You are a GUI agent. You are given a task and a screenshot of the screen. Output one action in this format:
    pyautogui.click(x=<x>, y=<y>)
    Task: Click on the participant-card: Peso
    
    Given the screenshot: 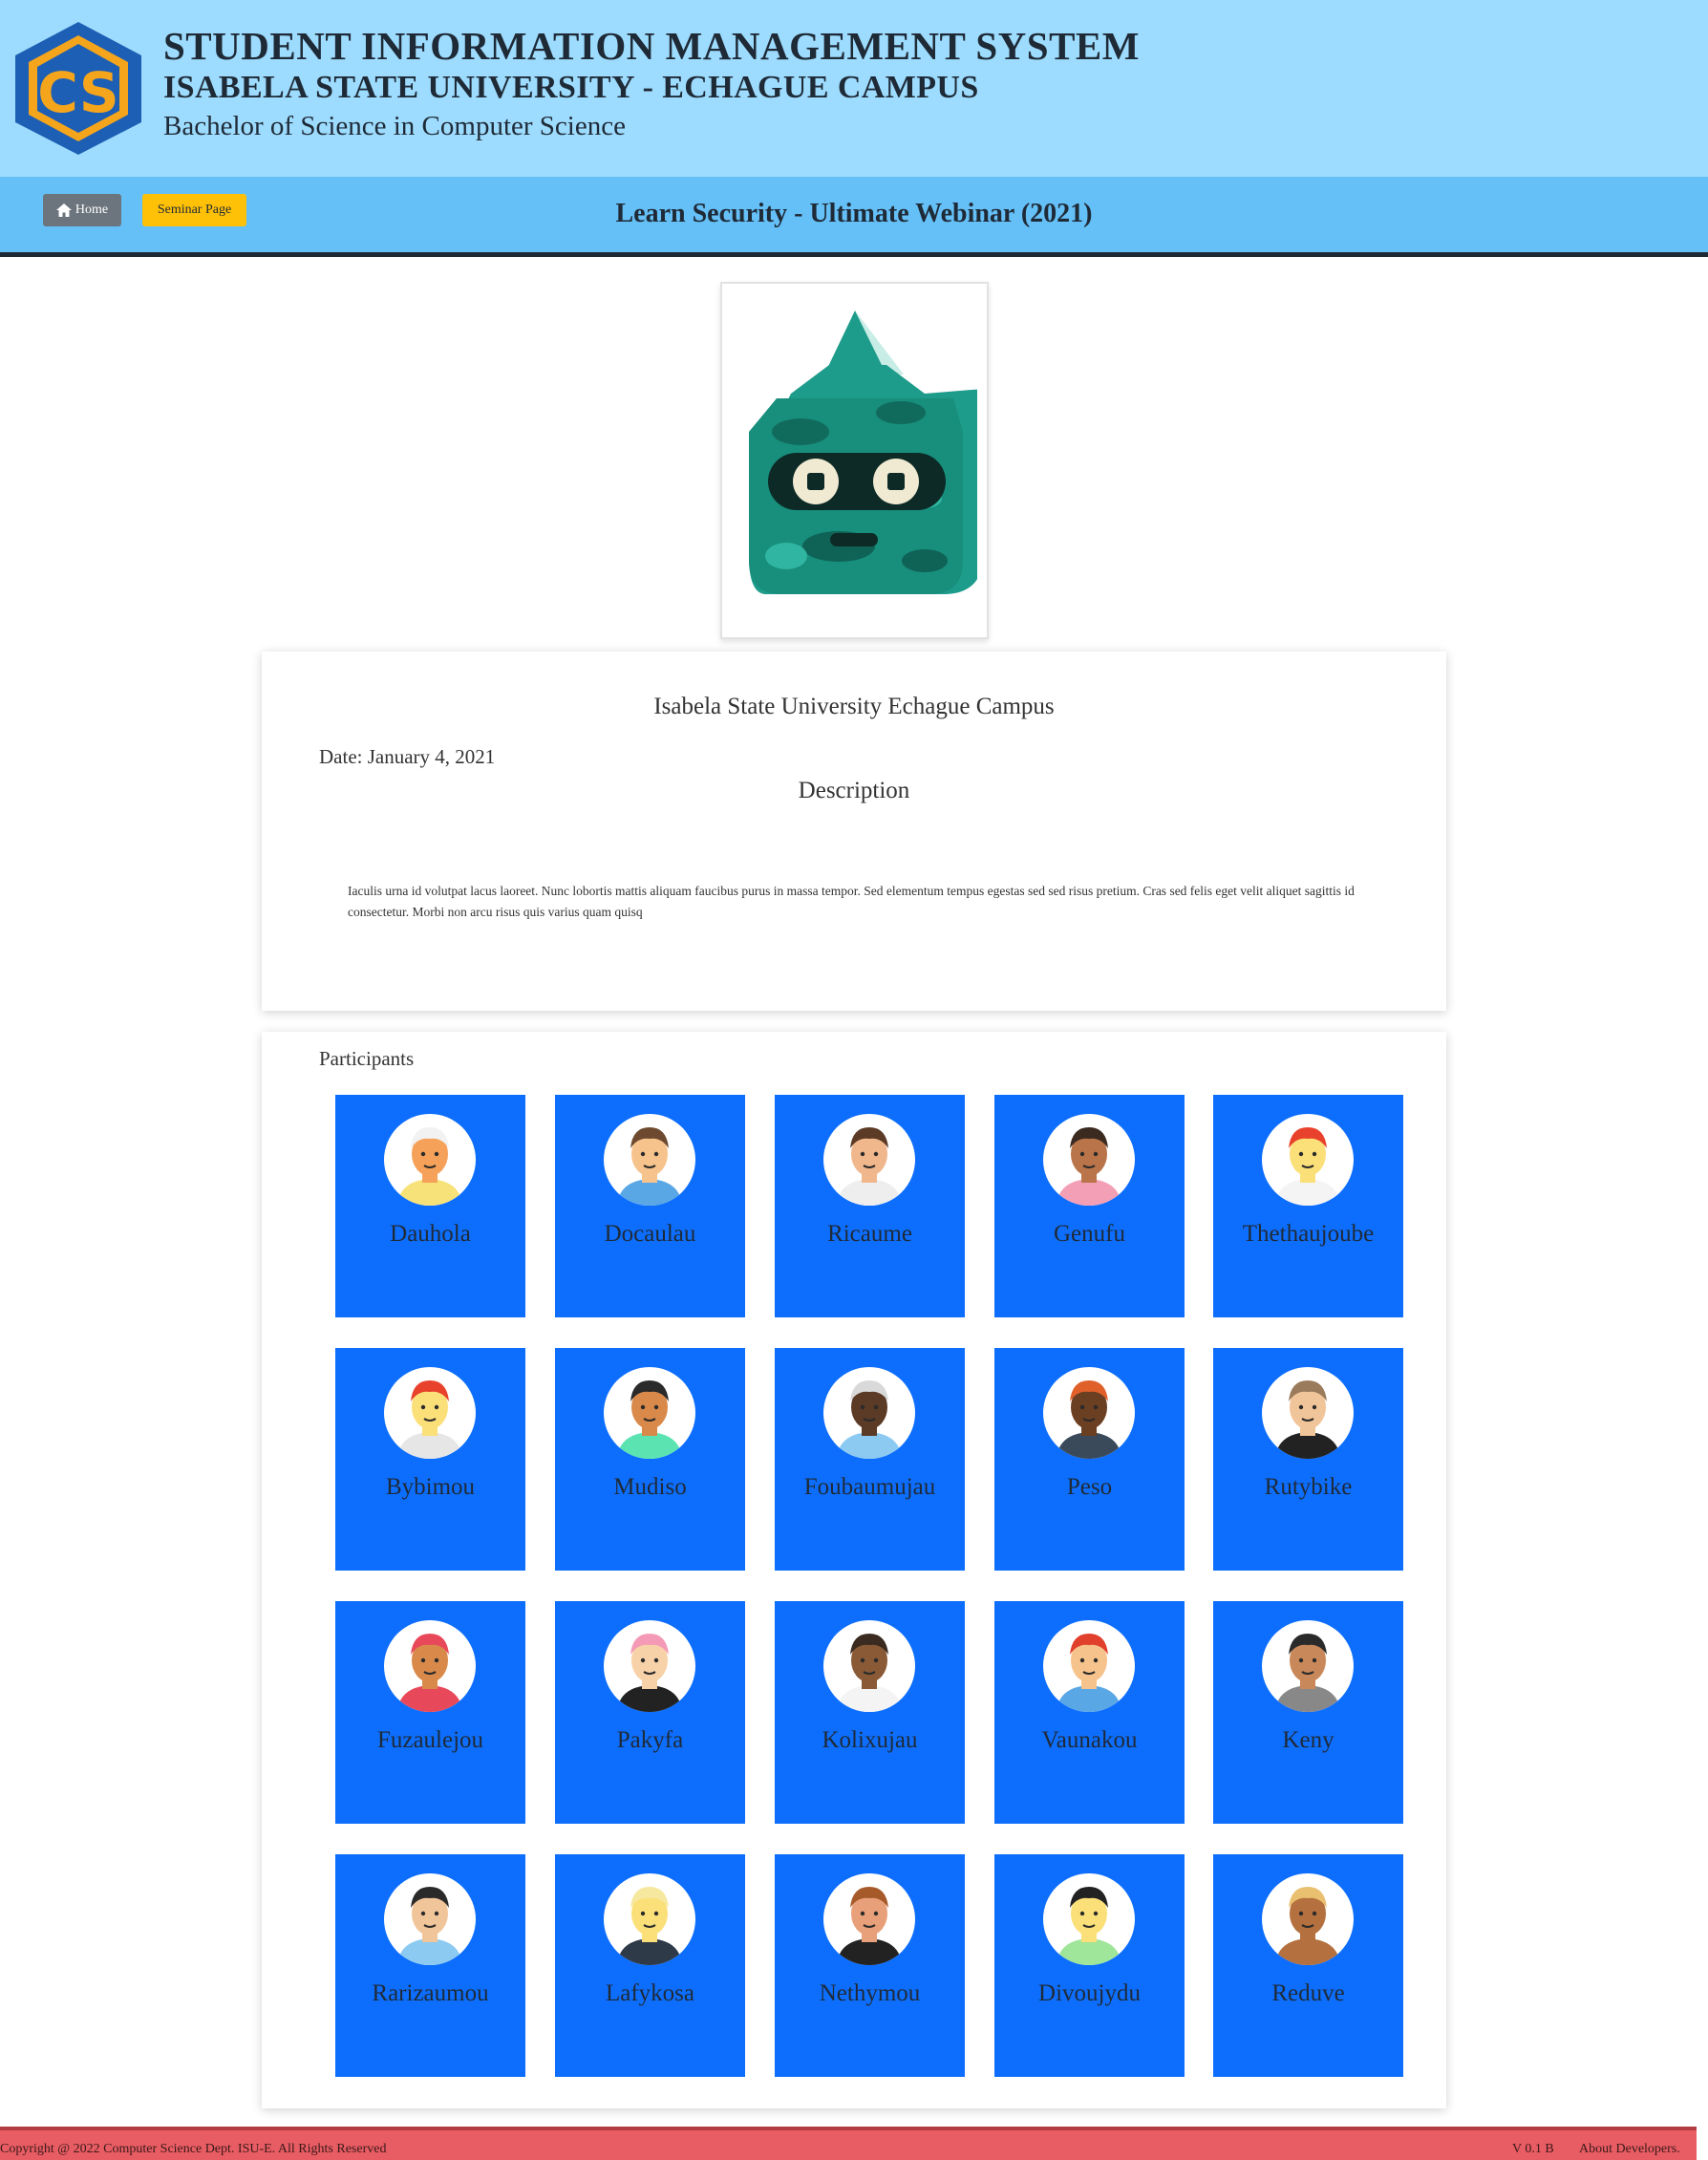 What is the action you would take?
    pyautogui.click(x=1089, y=1459)
    